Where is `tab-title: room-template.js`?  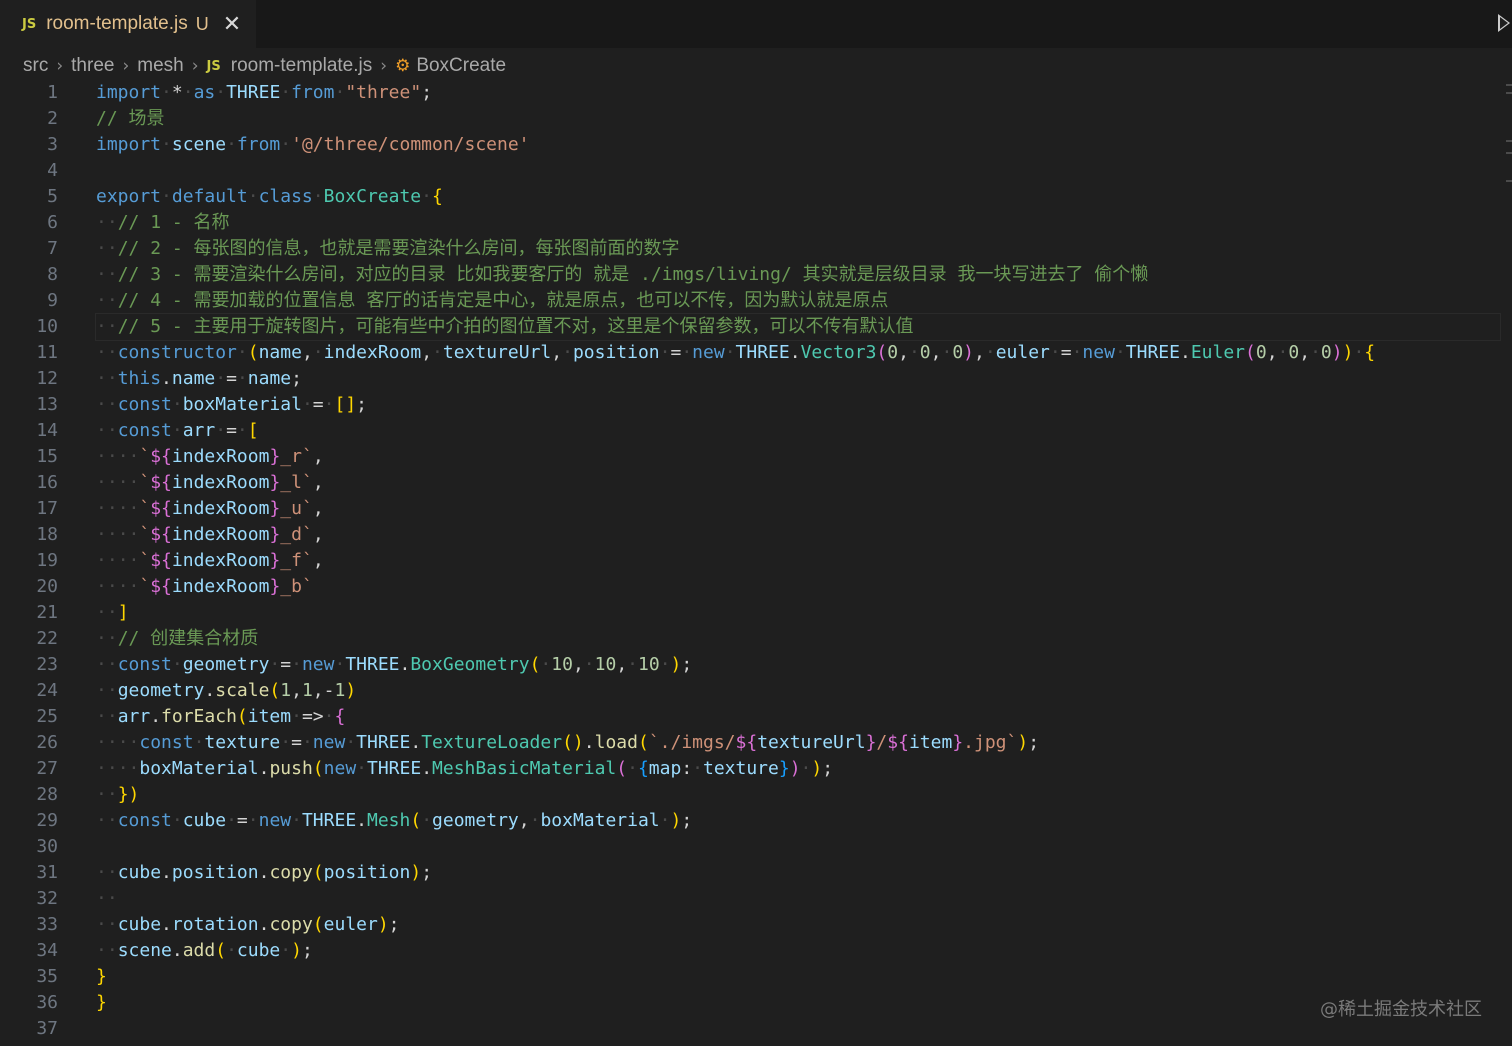 tab-title: room-template.js is located at coordinates (117, 24).